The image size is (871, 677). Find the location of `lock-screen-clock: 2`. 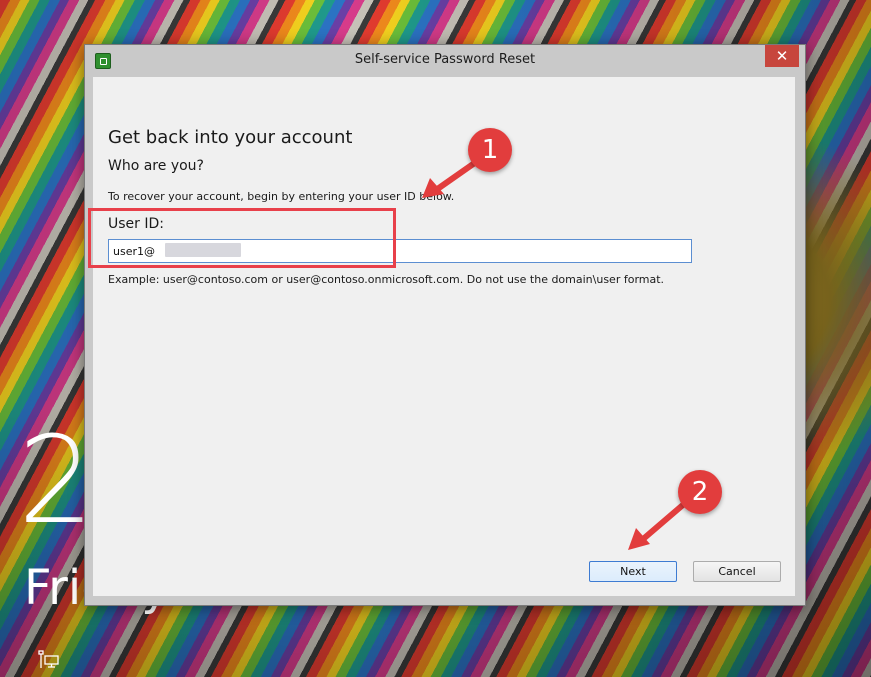

lock-screen-clock: 2 is located at coordinates (56, 481).